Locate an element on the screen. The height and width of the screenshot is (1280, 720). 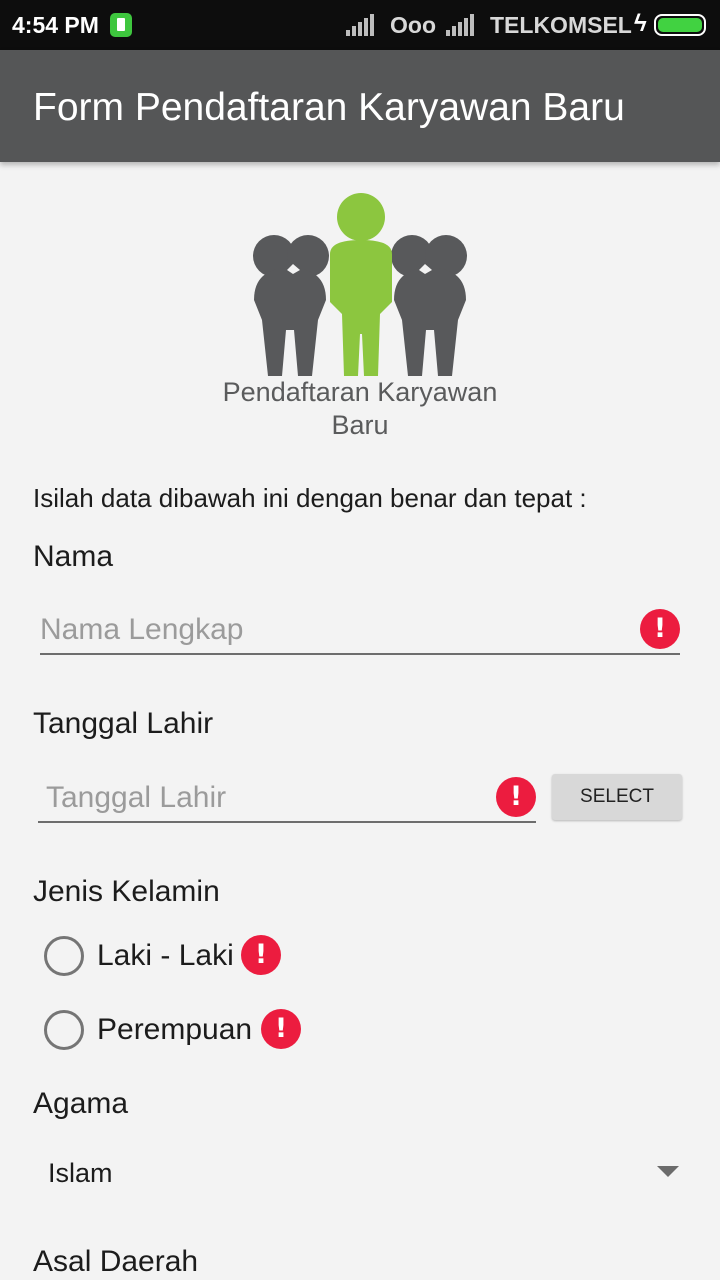
radio-perempuan-label: Perempuan is located at coordinates (174, 1030).